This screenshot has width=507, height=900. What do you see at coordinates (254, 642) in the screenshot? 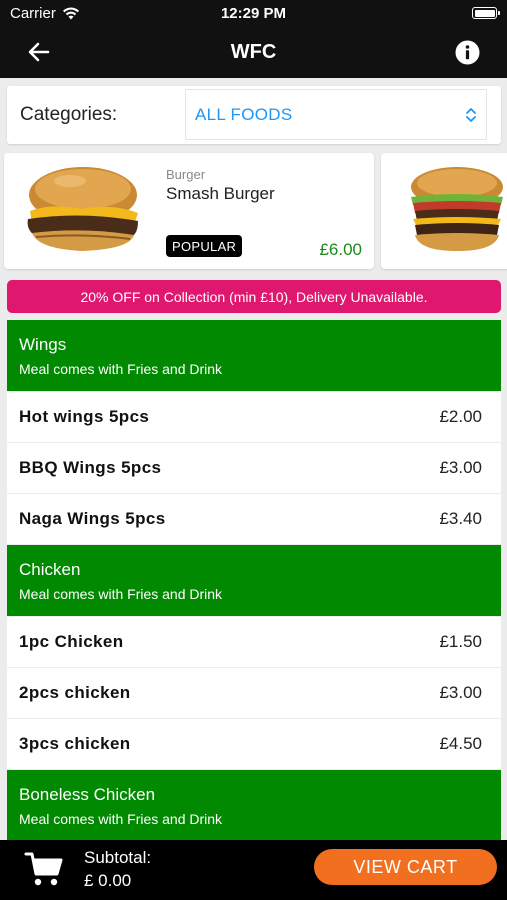
I see `menu-item-row: 1pc Chicken £1.50` at bounding box center [254, 642].